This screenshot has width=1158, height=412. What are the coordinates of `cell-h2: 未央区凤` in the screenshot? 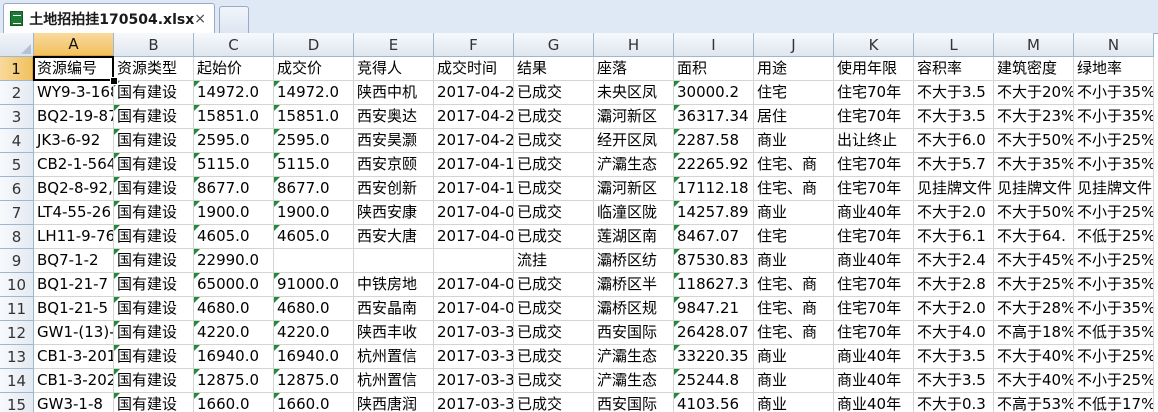 It's located at (634, 93).